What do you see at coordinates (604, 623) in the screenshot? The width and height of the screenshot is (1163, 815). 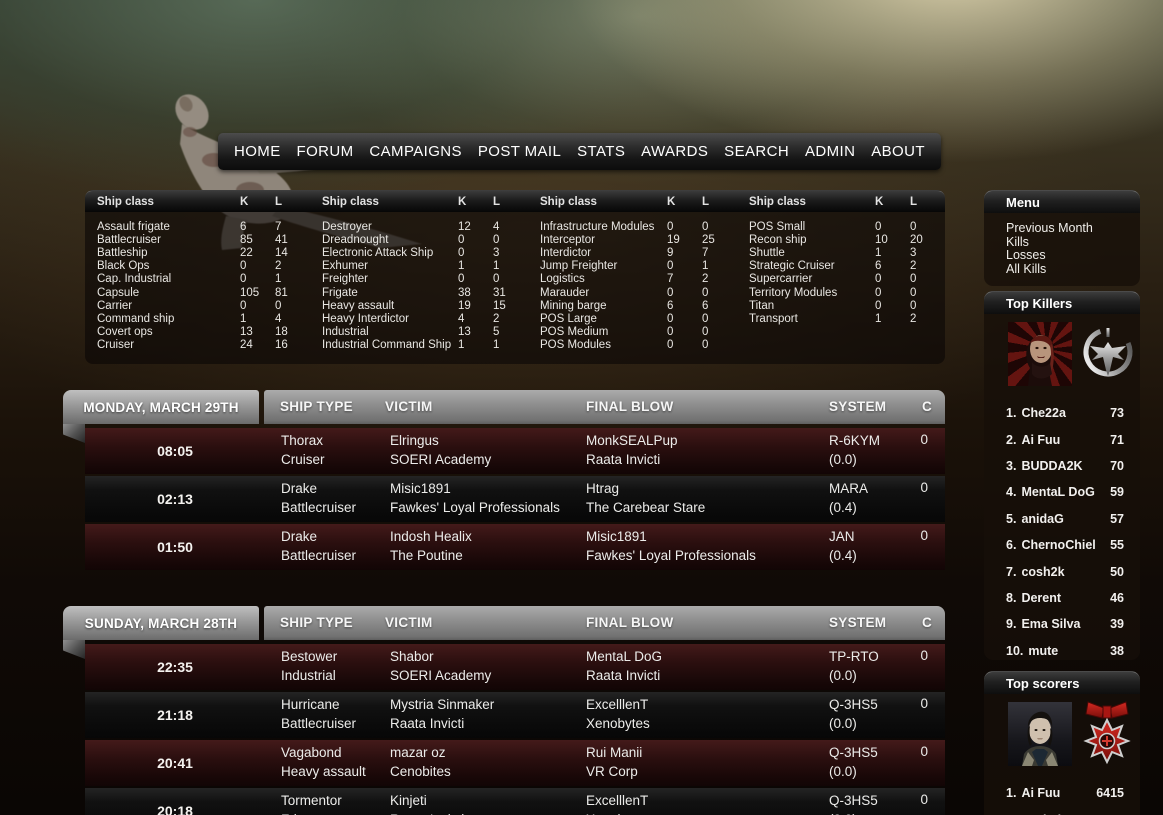 I see `kill-table-header: SHIP TYPE VICTIM FINAL BLOW SYSTEM C` at bounding box center [604, 623].